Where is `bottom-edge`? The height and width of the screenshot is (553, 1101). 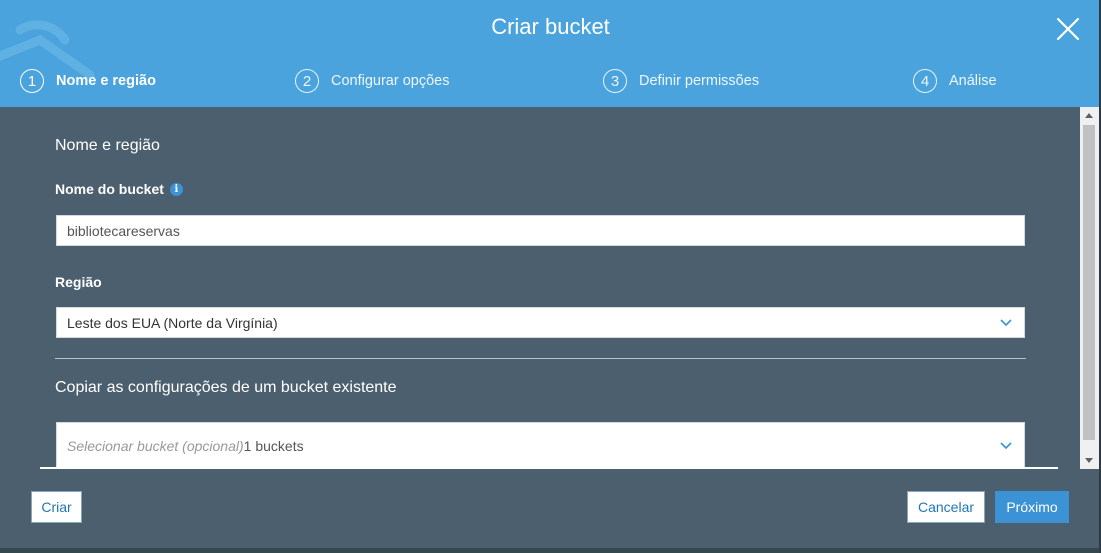 bottom-edge is located at coordinates (550, 550).